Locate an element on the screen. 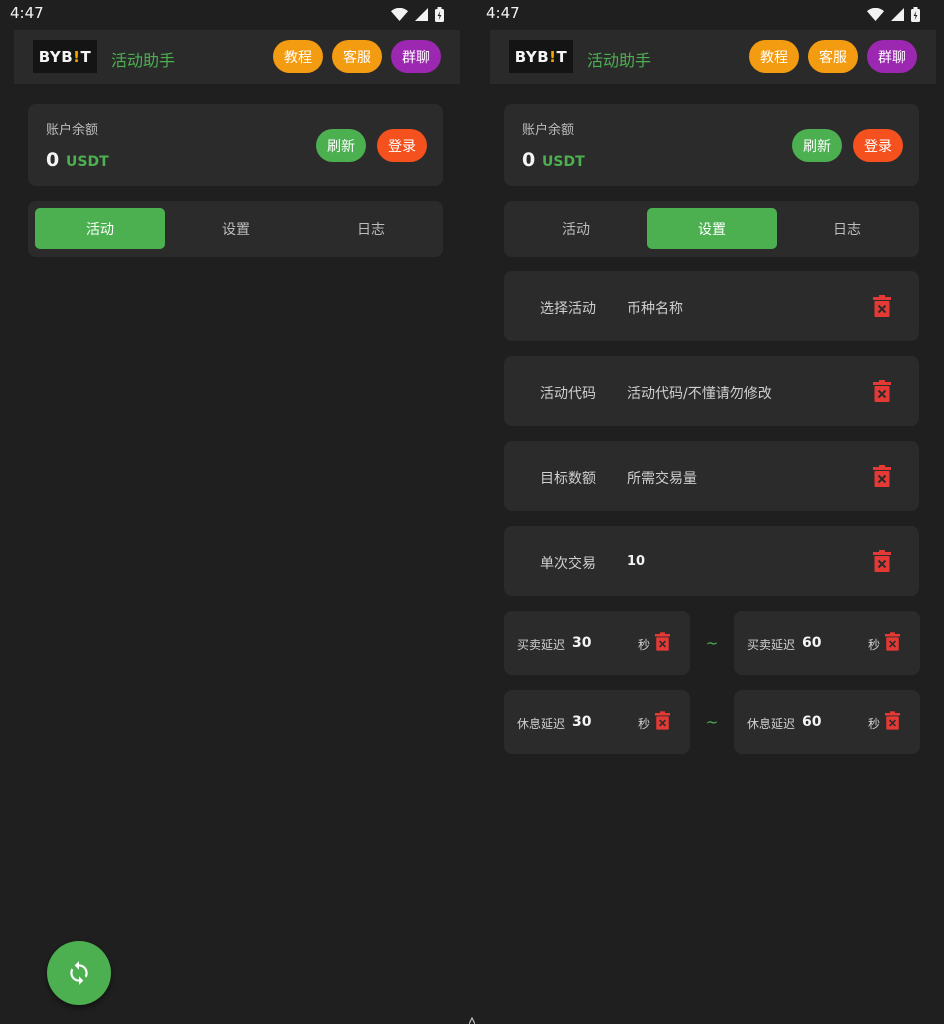  rest-delay-max-card: 休息延迟 60 秒 is located at coordinates (827, 722).